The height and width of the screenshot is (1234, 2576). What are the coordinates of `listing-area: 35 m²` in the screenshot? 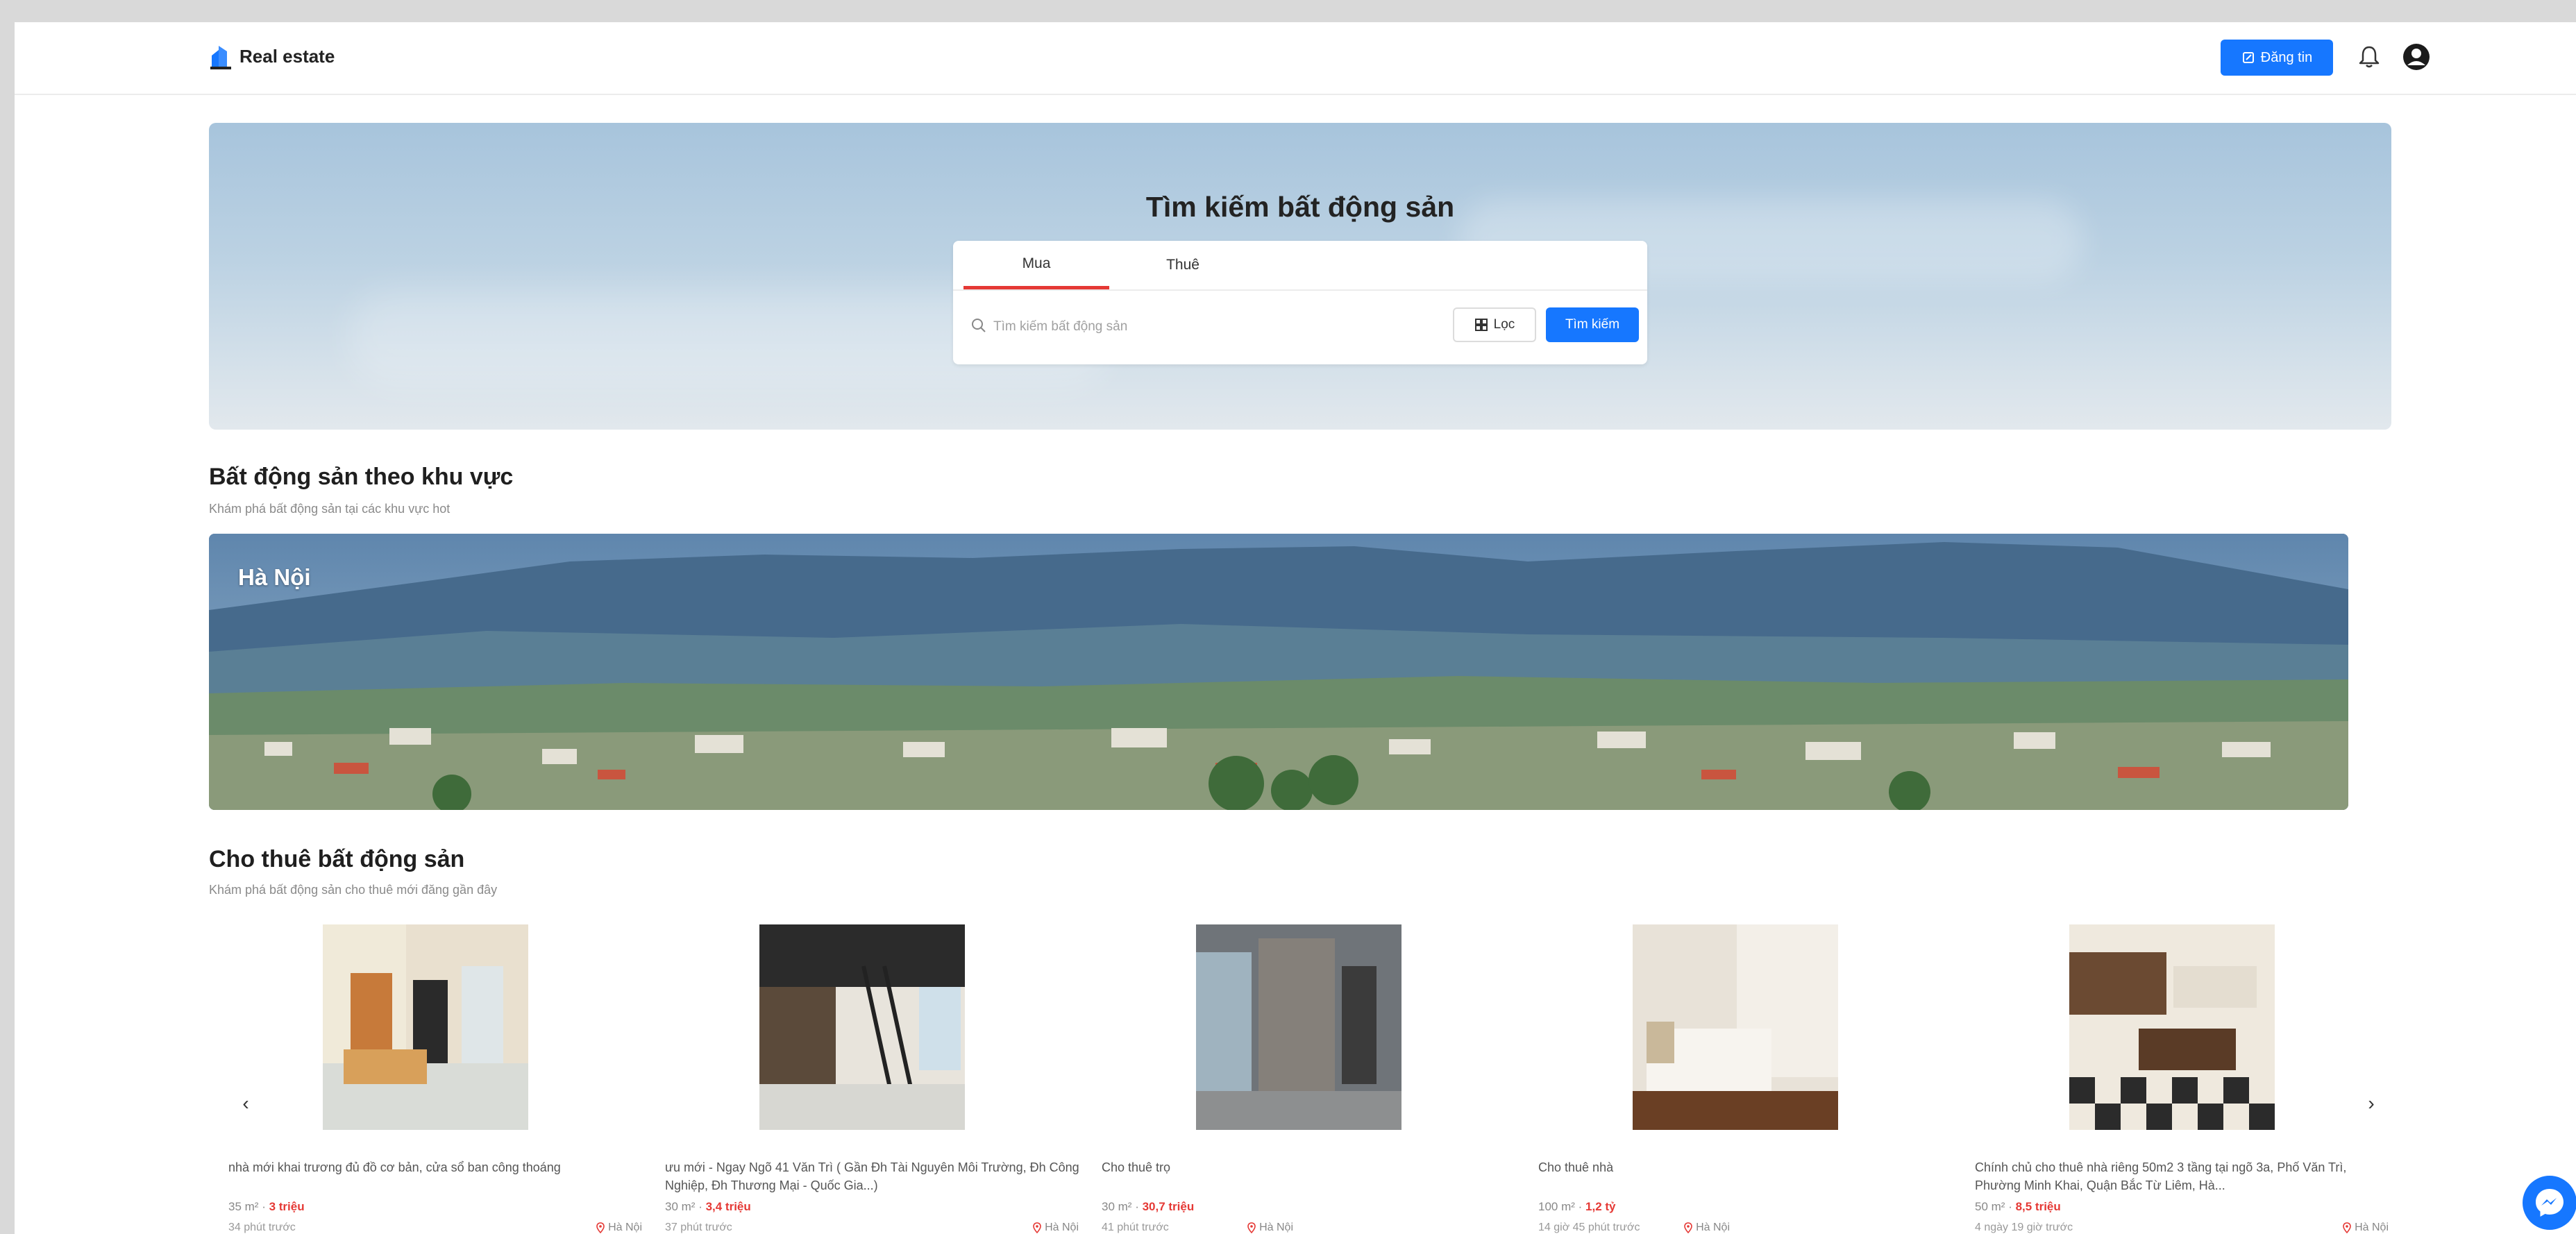 It's located at (243, 1206).